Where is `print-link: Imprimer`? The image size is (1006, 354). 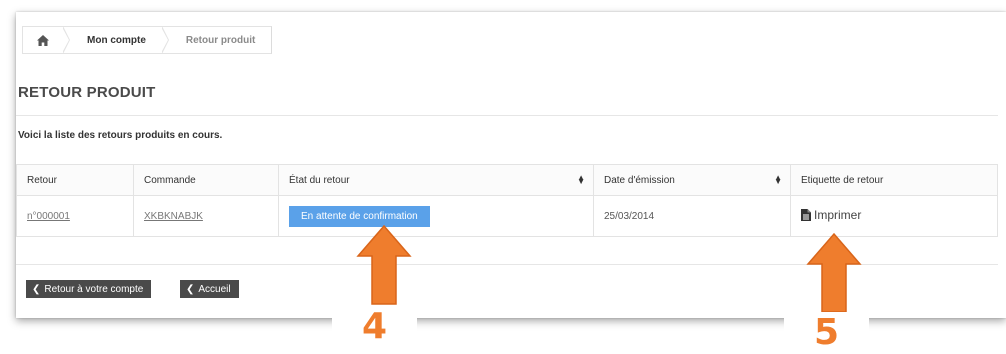
print-link: Imprimer is located at coordinates (831, 215).